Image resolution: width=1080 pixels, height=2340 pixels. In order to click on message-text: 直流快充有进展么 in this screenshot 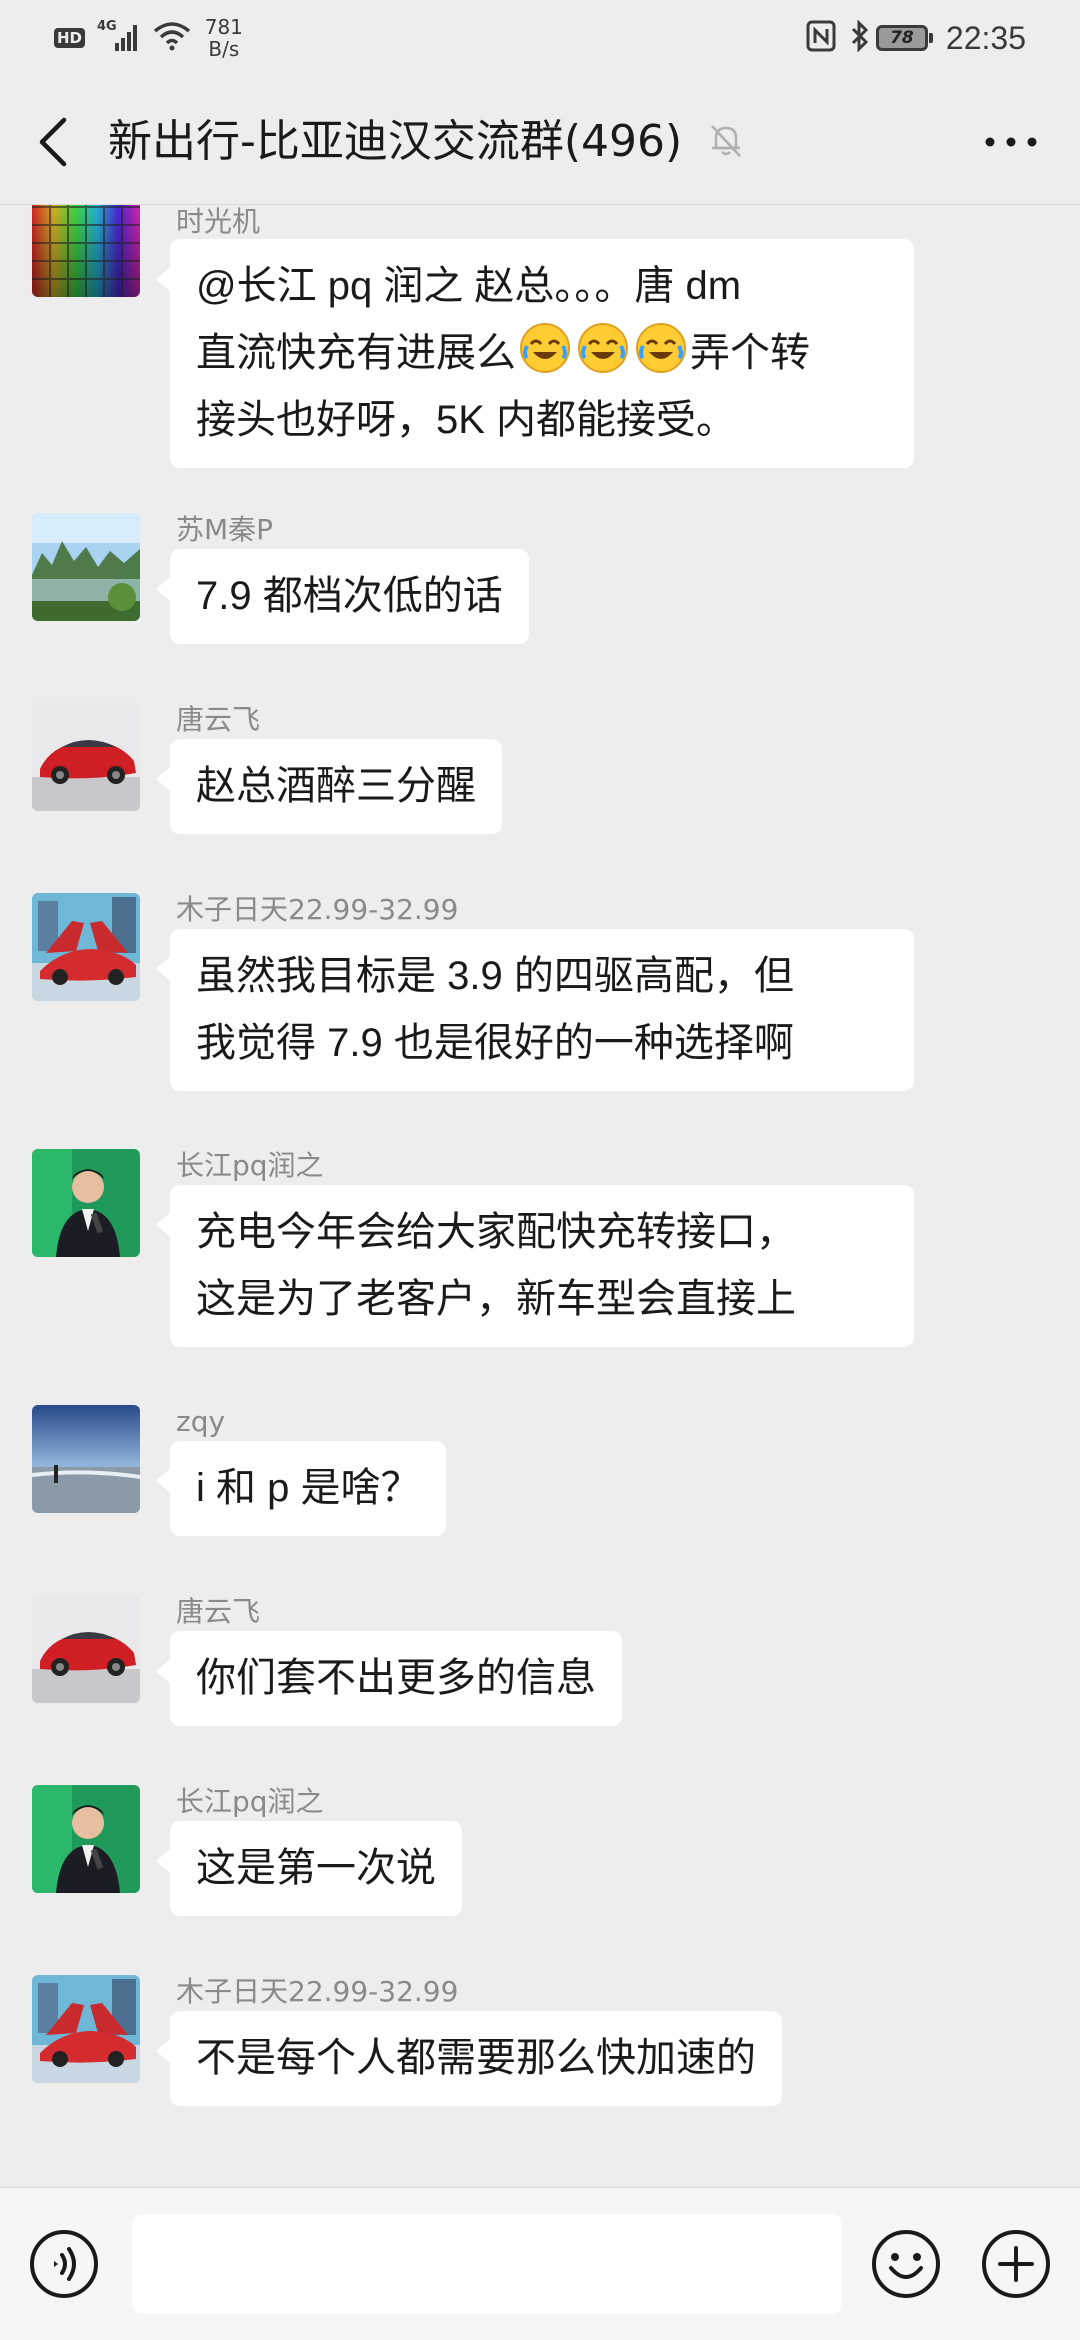, I will do `click(356, 353)`.